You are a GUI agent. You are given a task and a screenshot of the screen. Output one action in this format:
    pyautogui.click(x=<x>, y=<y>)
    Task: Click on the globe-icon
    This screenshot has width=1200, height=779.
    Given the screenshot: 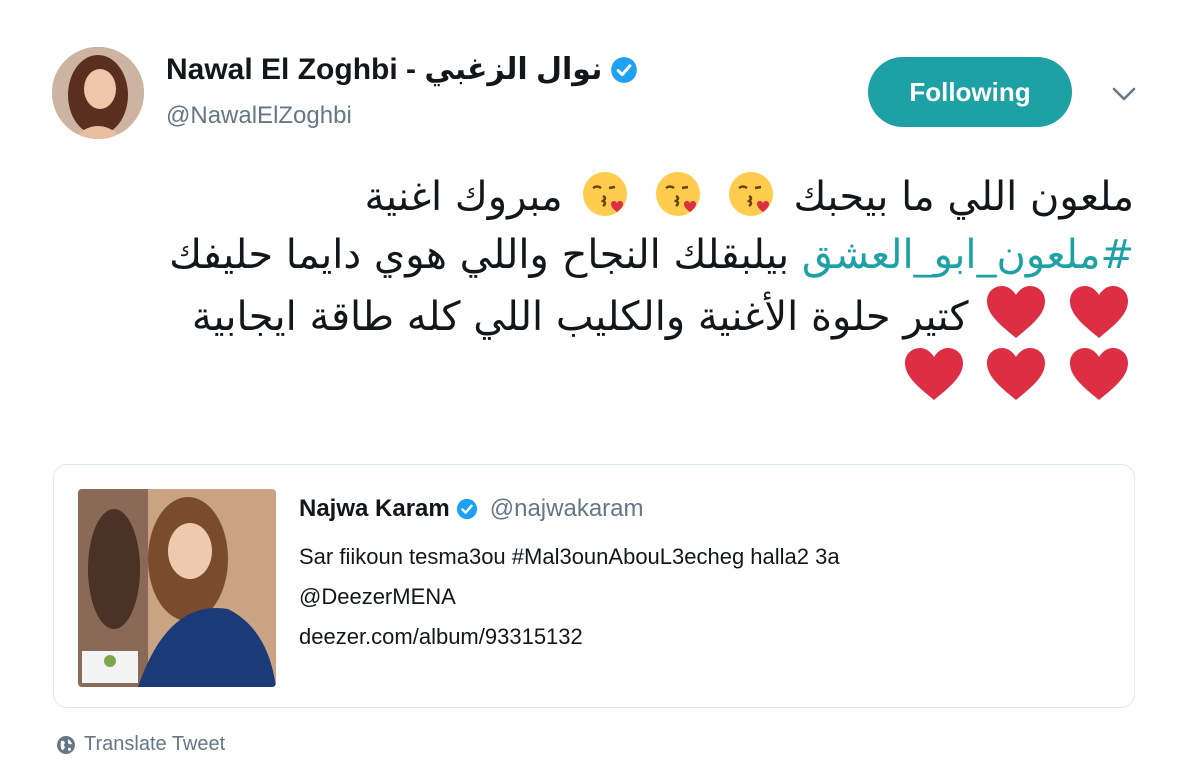 What is the action you would take?
    pyautogui.click(x=66, y=744)
    